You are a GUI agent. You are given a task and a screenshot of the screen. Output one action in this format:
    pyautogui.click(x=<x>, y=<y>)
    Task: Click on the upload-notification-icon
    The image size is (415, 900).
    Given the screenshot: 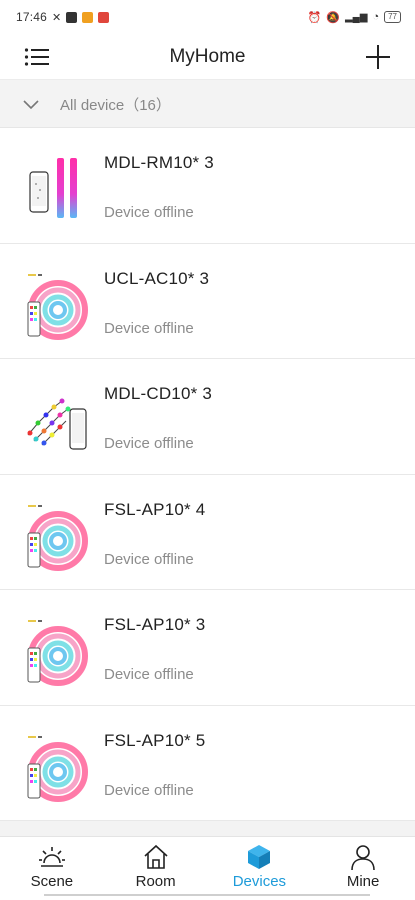 What is the action you would take?
    pyautogui.click(x=88, y=17)
    